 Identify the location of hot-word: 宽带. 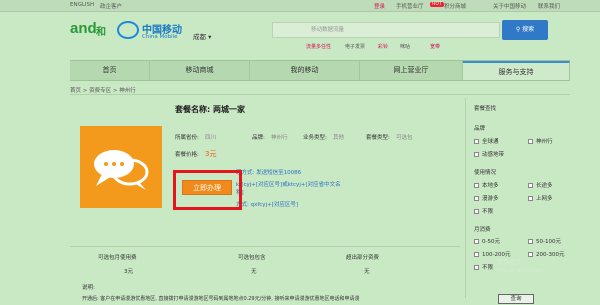
(435, 46).